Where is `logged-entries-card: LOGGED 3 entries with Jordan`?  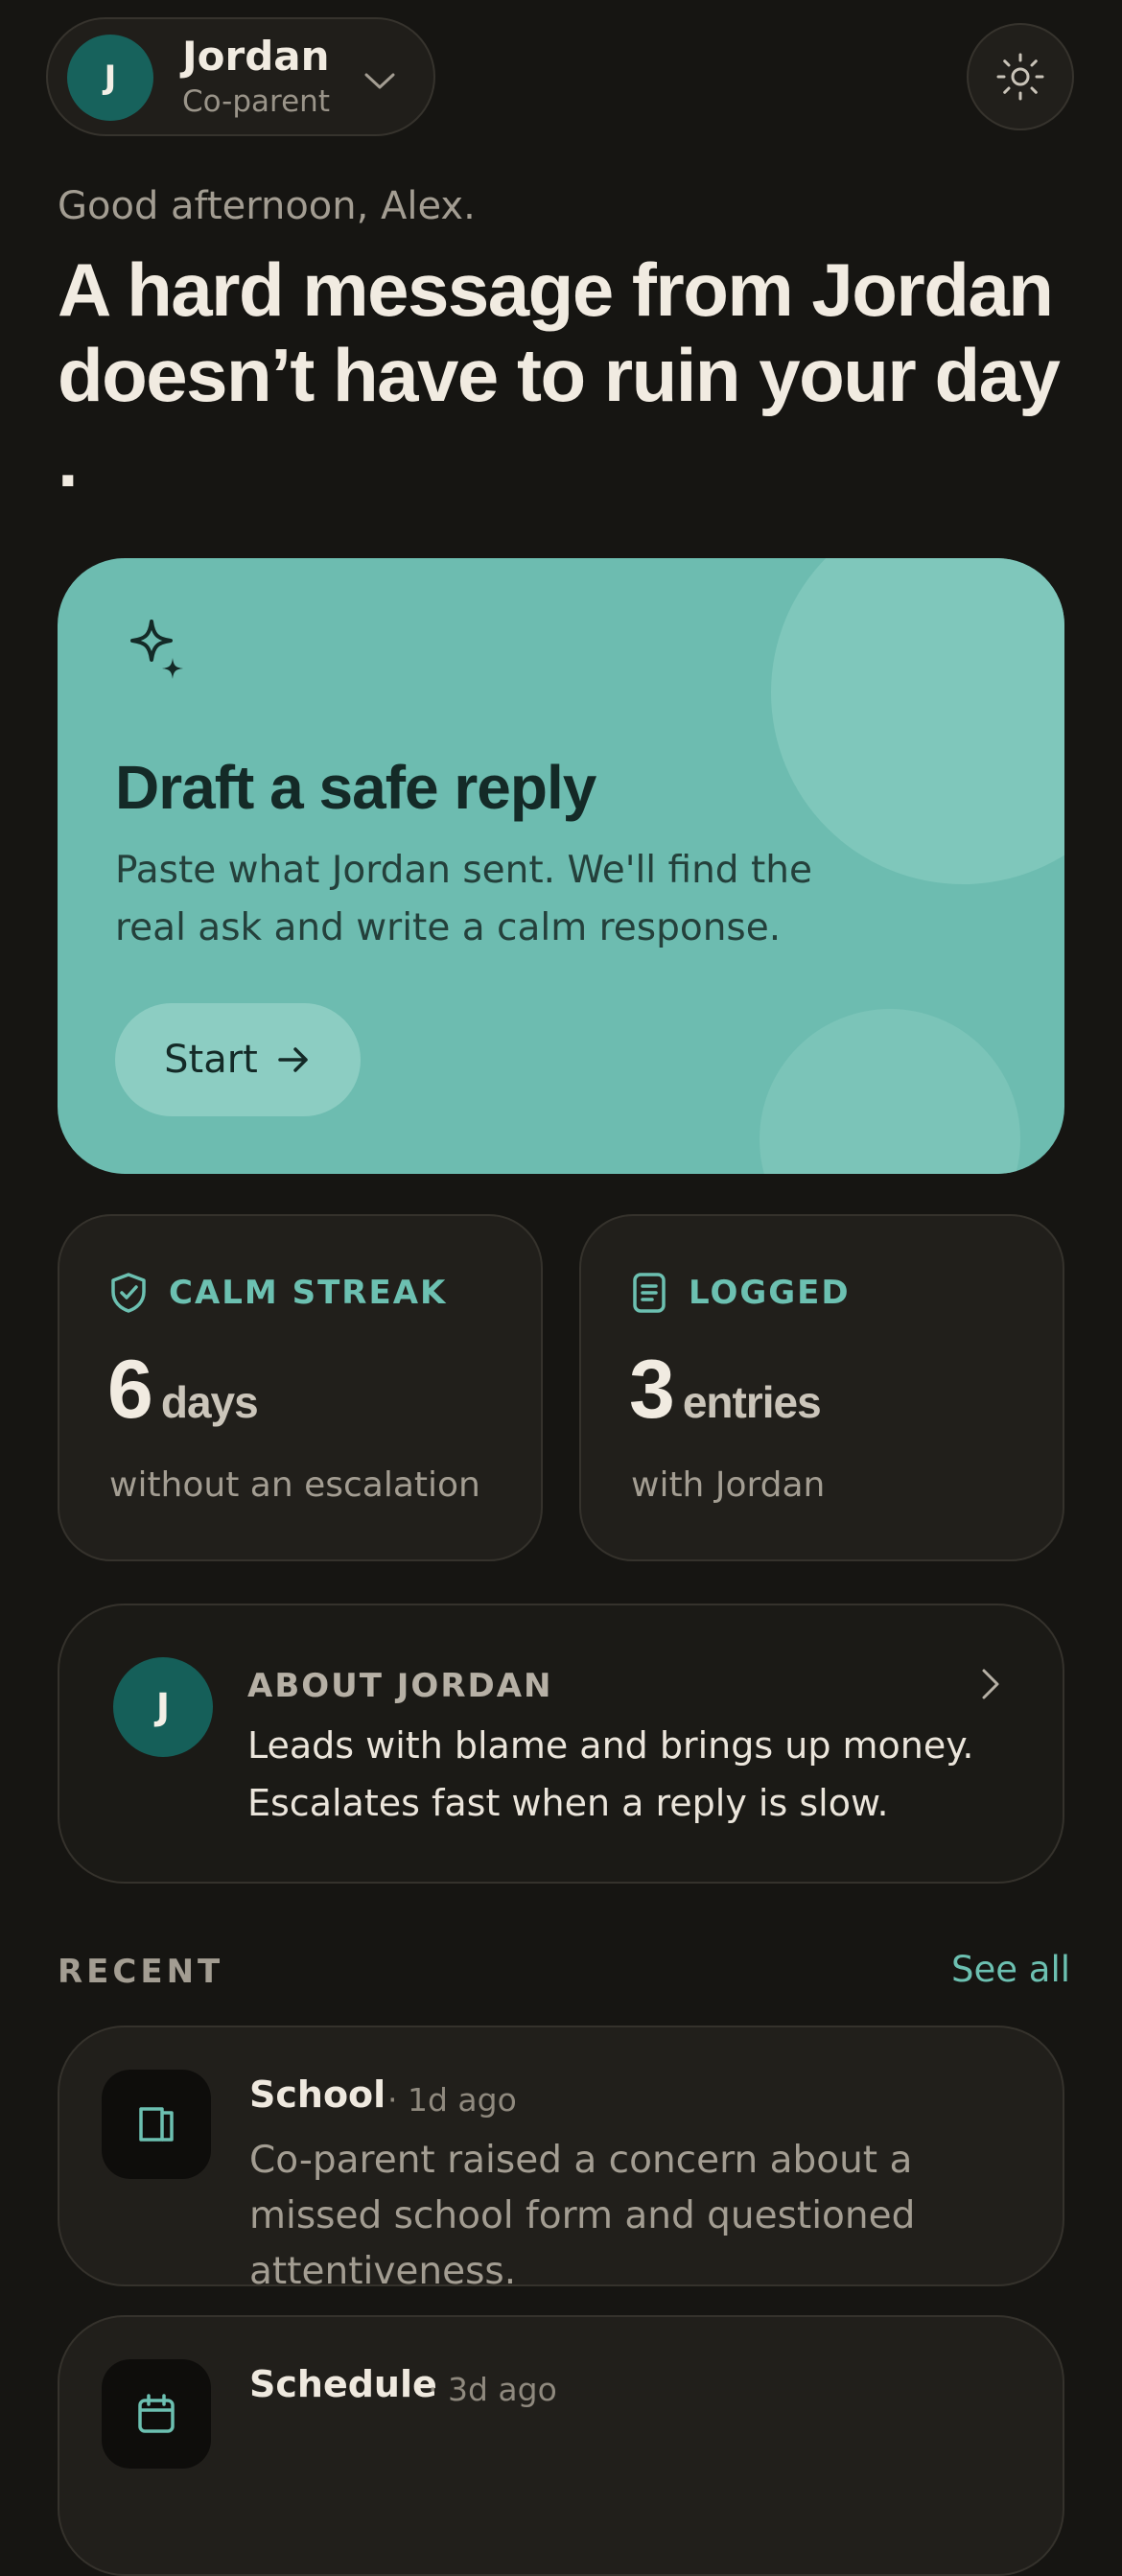
logged-entries-card: LOGGED 3 entries with Jordan is located at coordinates (821, 1387).